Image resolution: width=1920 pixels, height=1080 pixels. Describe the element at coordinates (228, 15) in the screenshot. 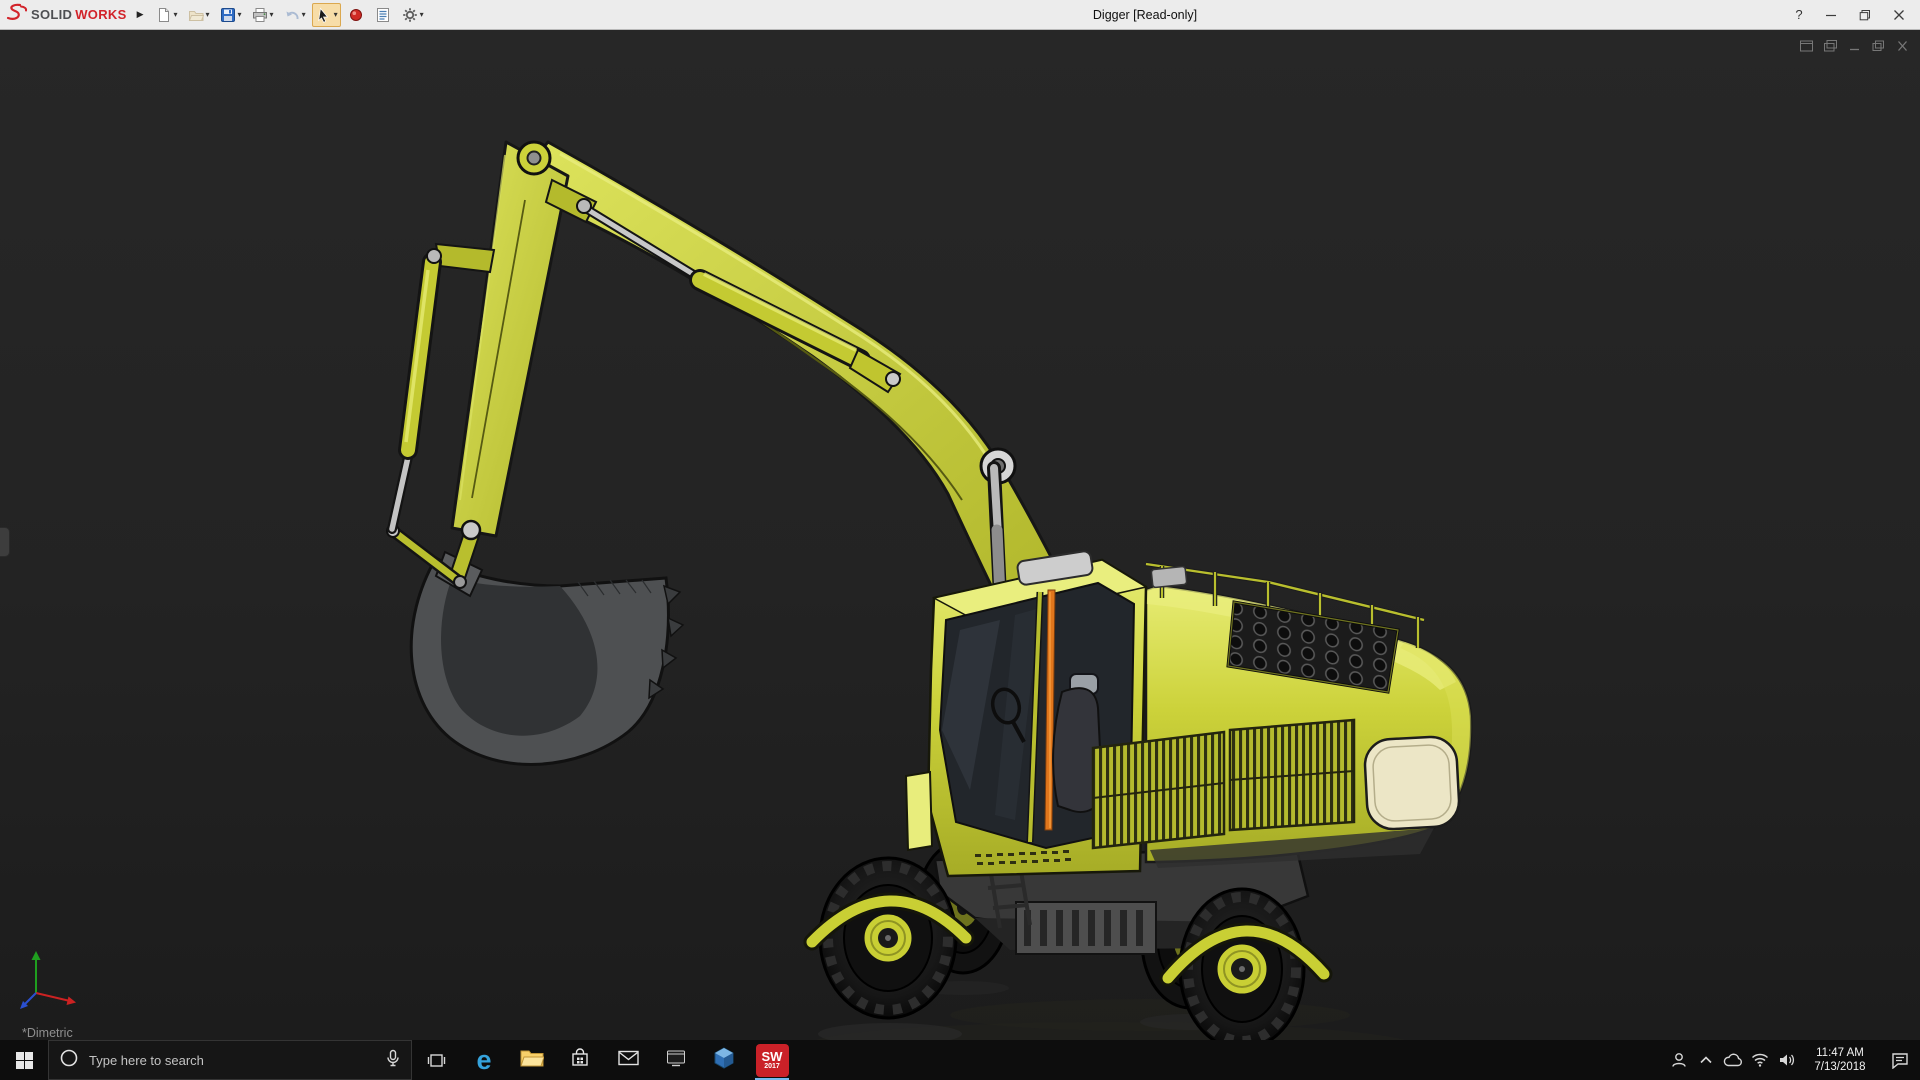

I see `save-button` at that location.